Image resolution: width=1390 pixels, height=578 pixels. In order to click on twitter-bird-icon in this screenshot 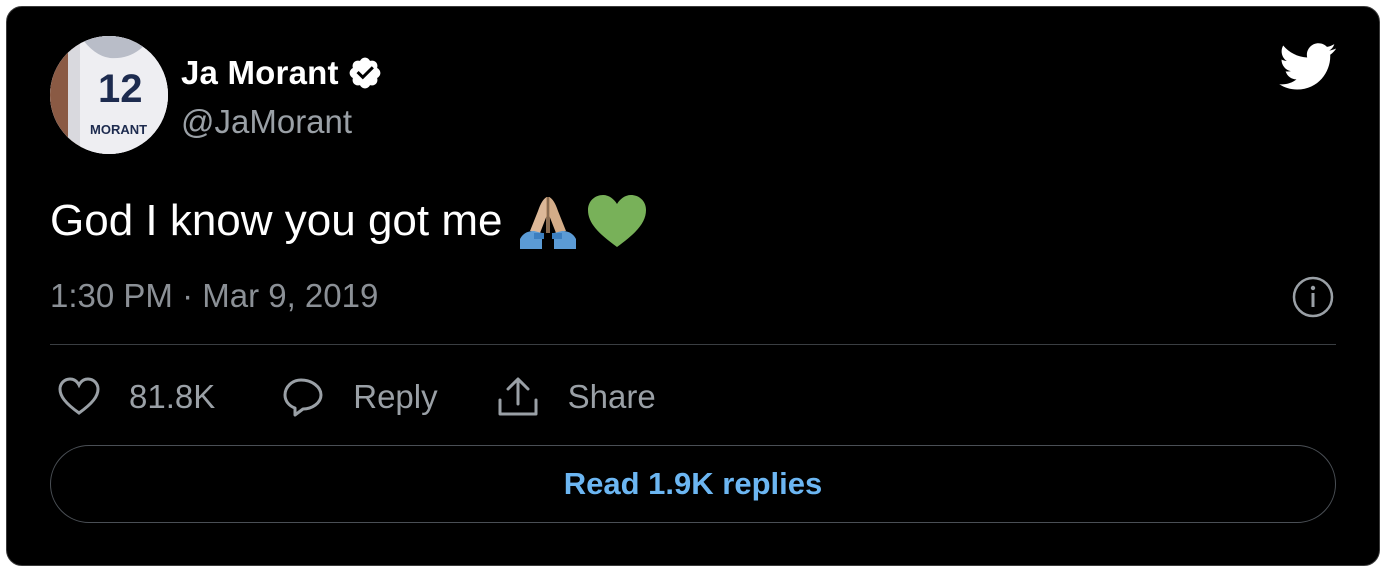, I will do `click(1308, 67)`.